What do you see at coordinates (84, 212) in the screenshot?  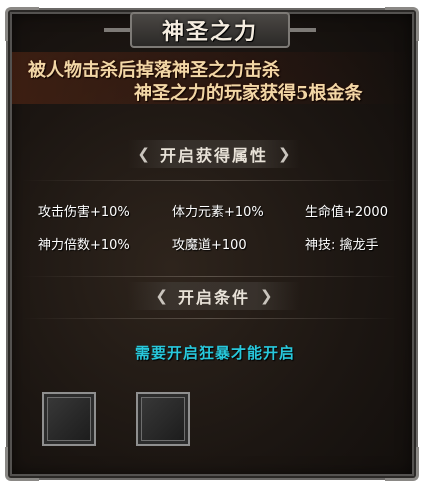 I see `attribute-item: 攻击伤害+10%` at bounding box center [84, 212].